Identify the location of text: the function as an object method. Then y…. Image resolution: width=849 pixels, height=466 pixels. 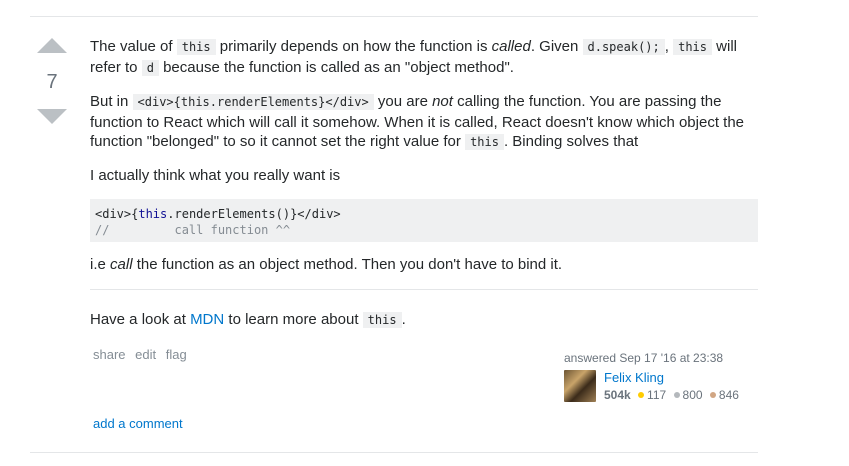
(347, 264).